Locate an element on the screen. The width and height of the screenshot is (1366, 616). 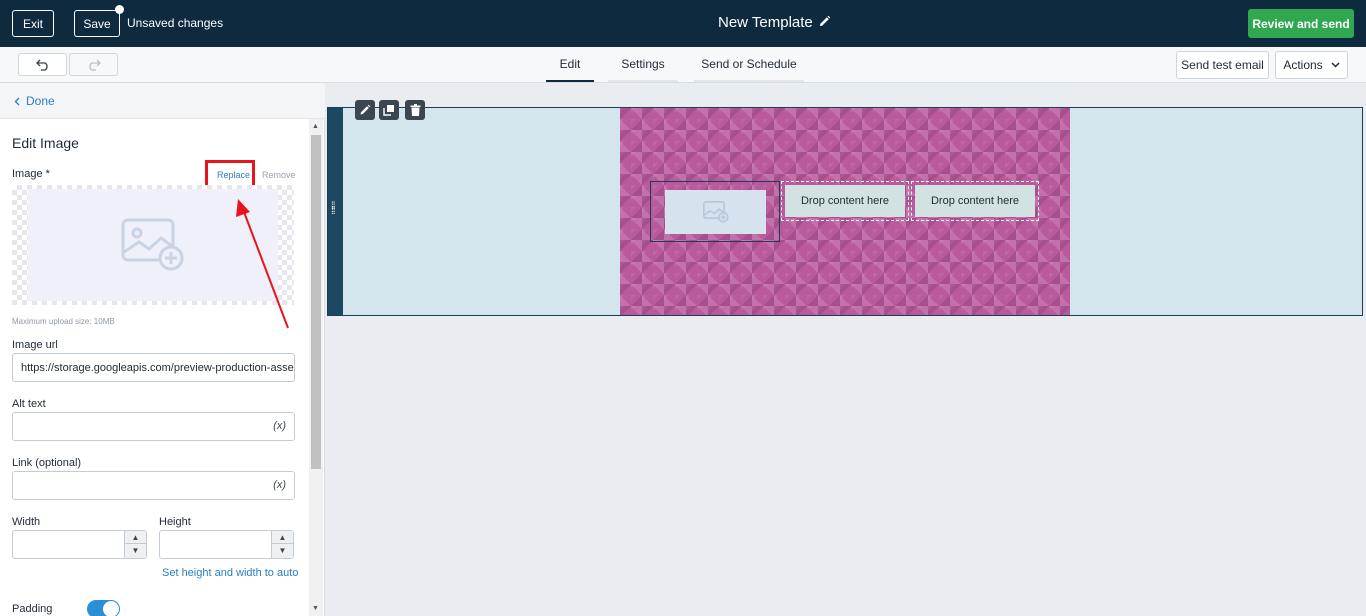
scroll-down-icon: ▼ is located at coordinates (315, 608).